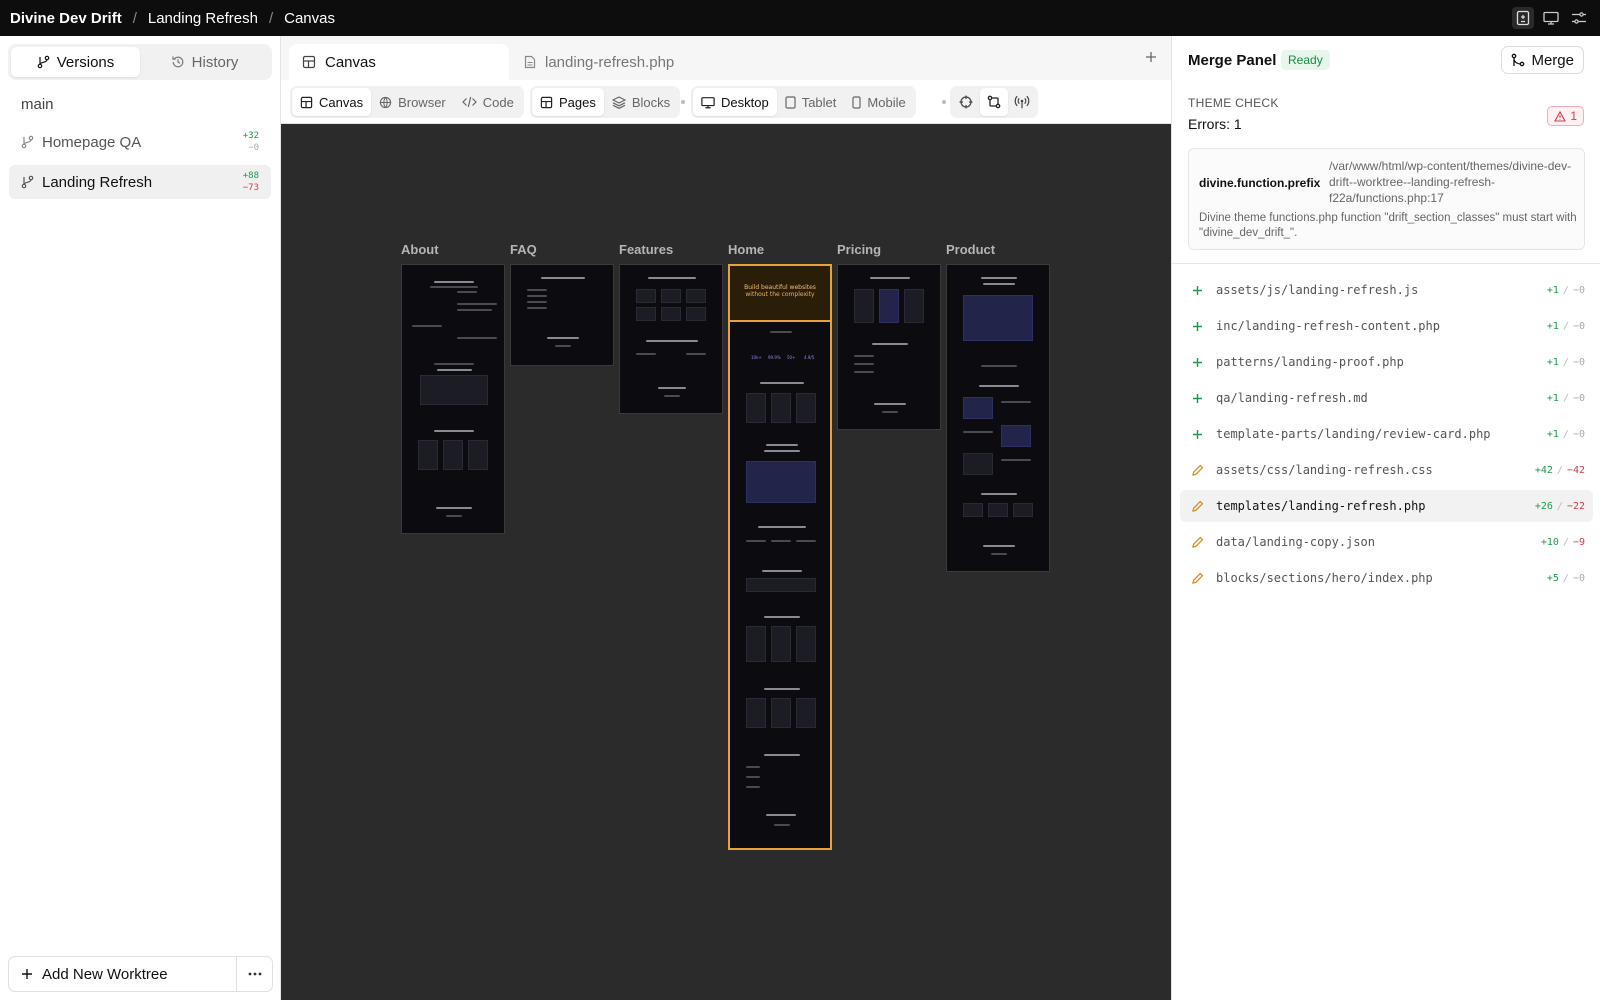 Image resolution: width=1600 pixels, height=1000 pixels. What do you see at coordinates (250, 176) in the screenshot?
I see `additions-count: +88` at bounding box center [250, 176].